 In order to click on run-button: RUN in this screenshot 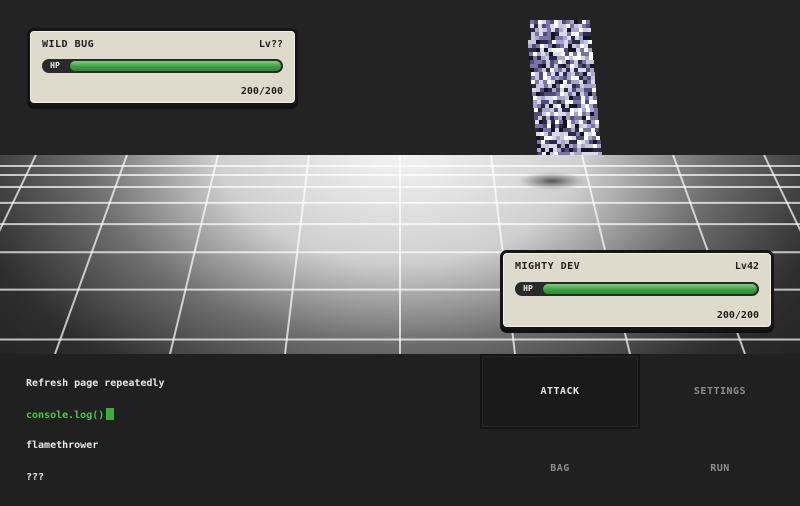, I will do `click(720, 468)`.